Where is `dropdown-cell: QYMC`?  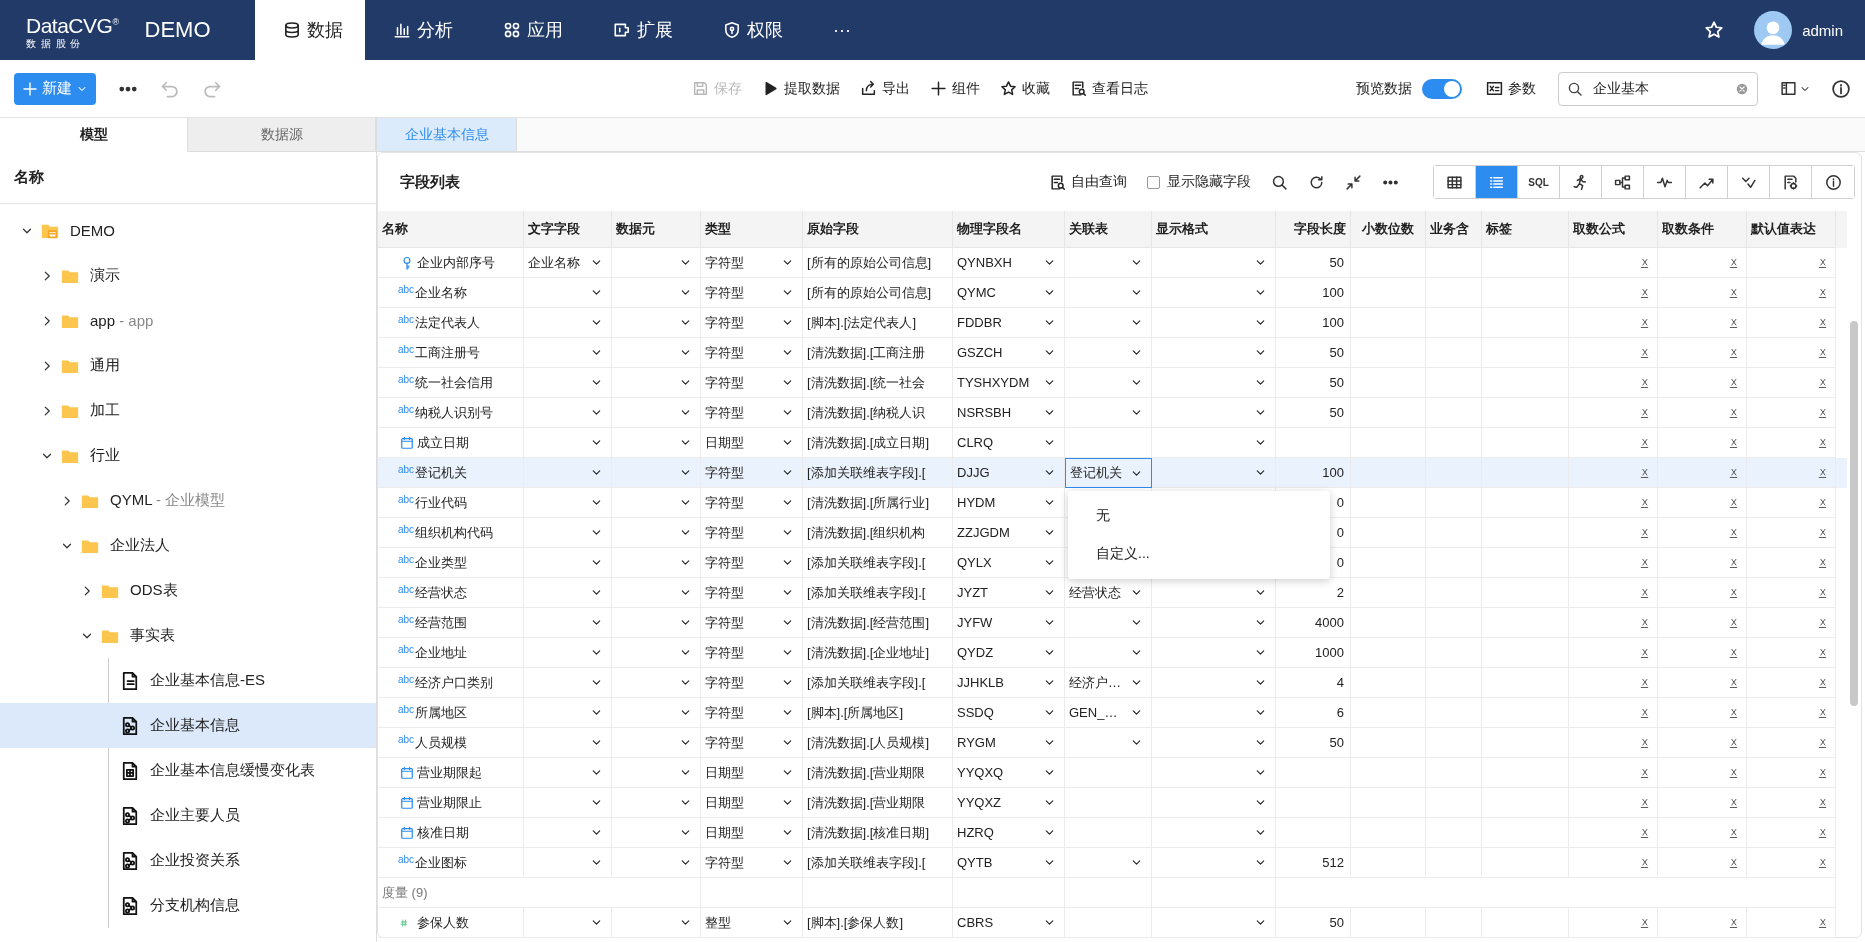
dropdown-cell: QYMC is located at coordinates (1009, 293).